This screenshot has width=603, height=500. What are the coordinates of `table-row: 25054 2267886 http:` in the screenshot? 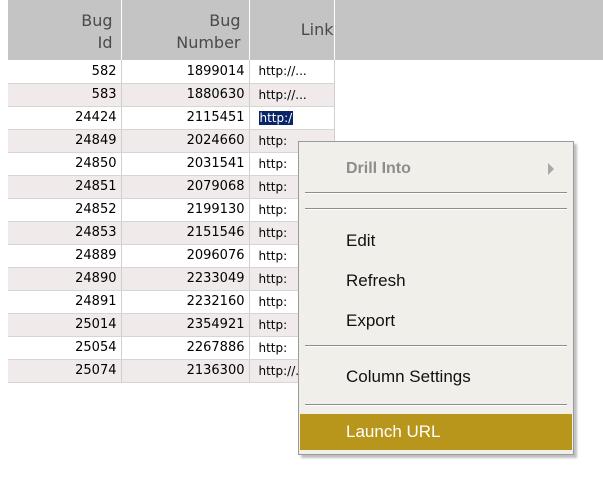 It's located at (171, 348).